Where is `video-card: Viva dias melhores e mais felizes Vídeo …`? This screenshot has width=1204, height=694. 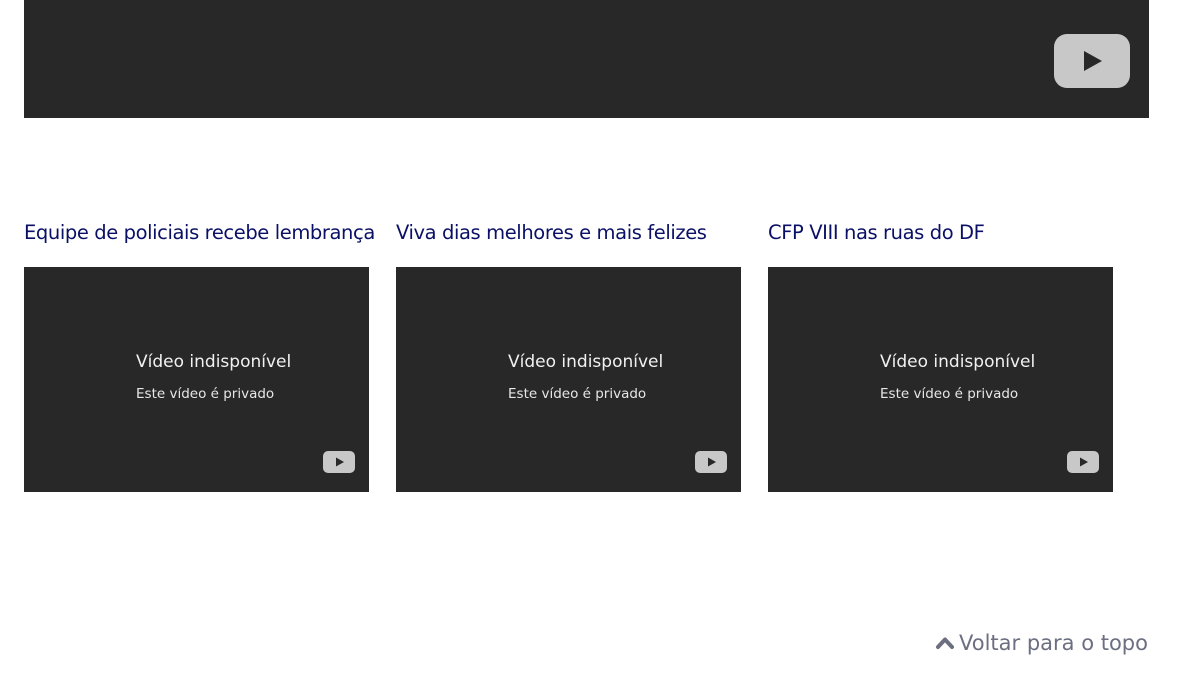 video-card: Viva dias melhores e mais felizes Vídeo … is located at coordinates (568, 355).